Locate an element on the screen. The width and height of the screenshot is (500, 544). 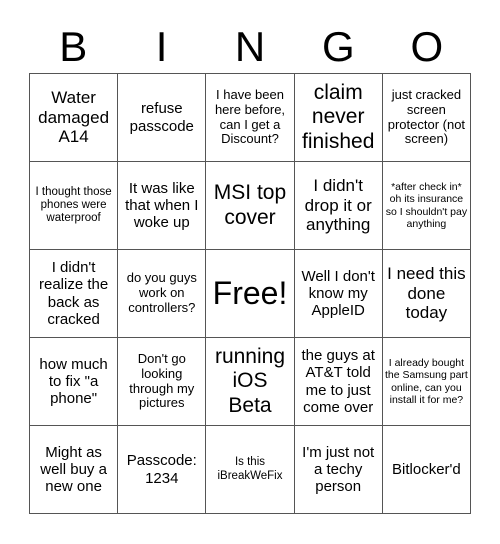
bingo-cell-text: Water damaged A14 is located at coordinates (74, 117).